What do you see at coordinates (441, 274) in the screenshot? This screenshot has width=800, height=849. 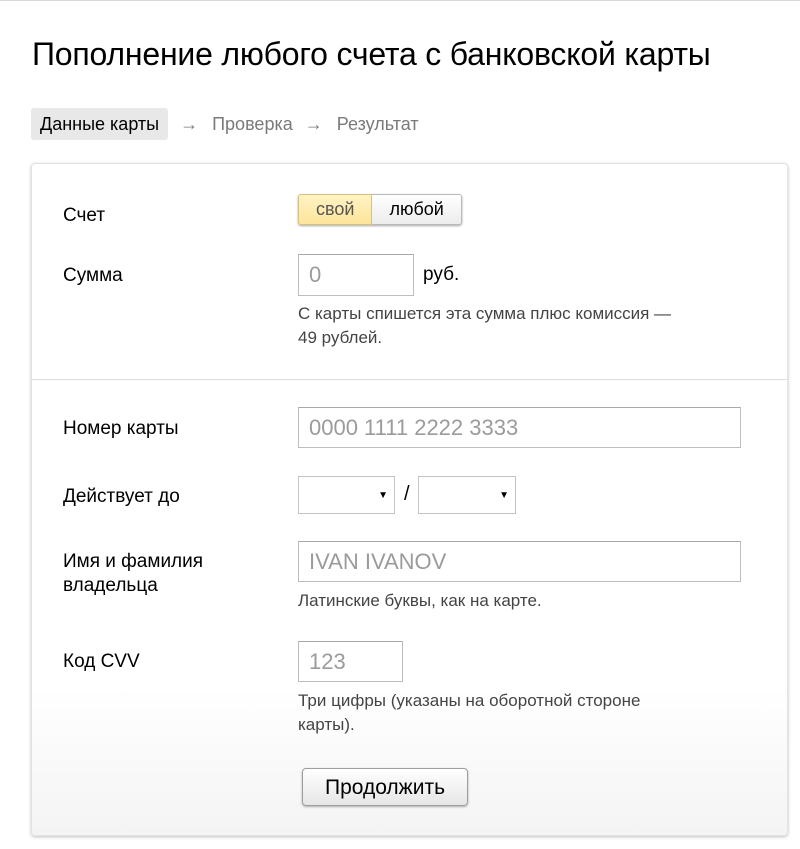 I see `amount-unit: руб.` at bounding box center [441, 274].